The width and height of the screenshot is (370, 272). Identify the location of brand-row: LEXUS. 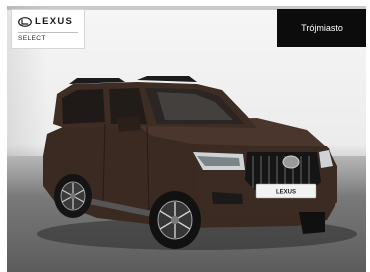
(45, 21).